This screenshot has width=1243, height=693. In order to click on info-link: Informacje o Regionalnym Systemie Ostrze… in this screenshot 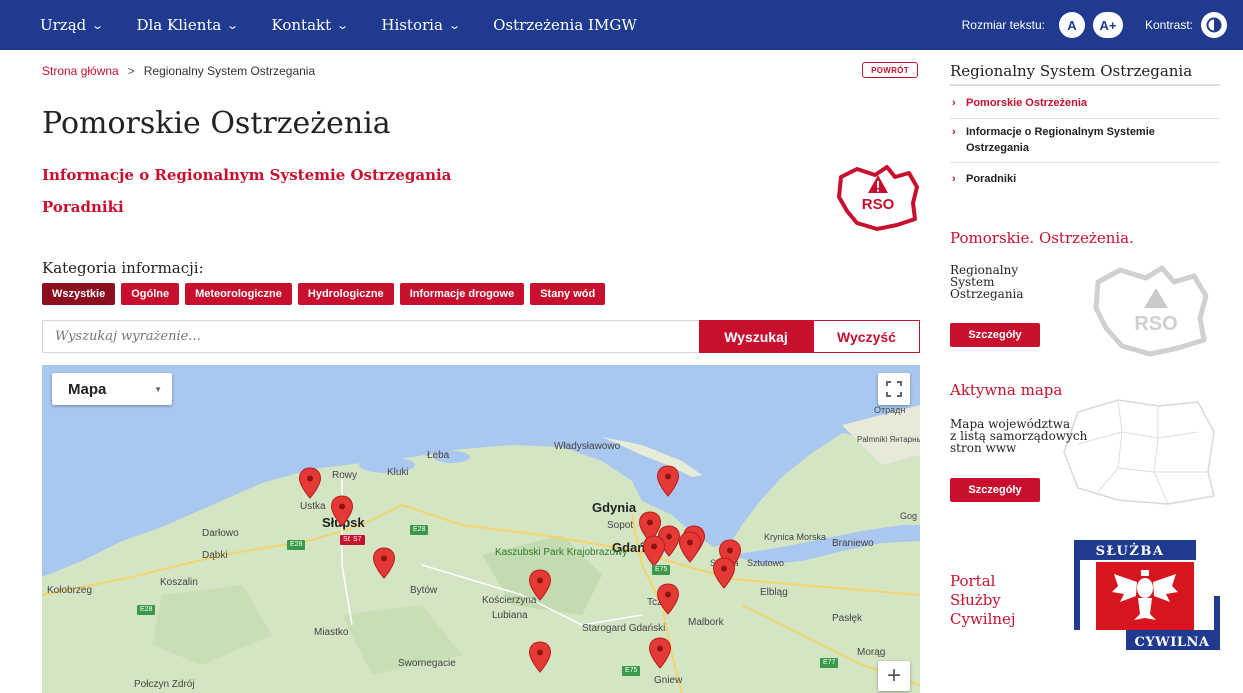, I will do `click(246, 175)`.